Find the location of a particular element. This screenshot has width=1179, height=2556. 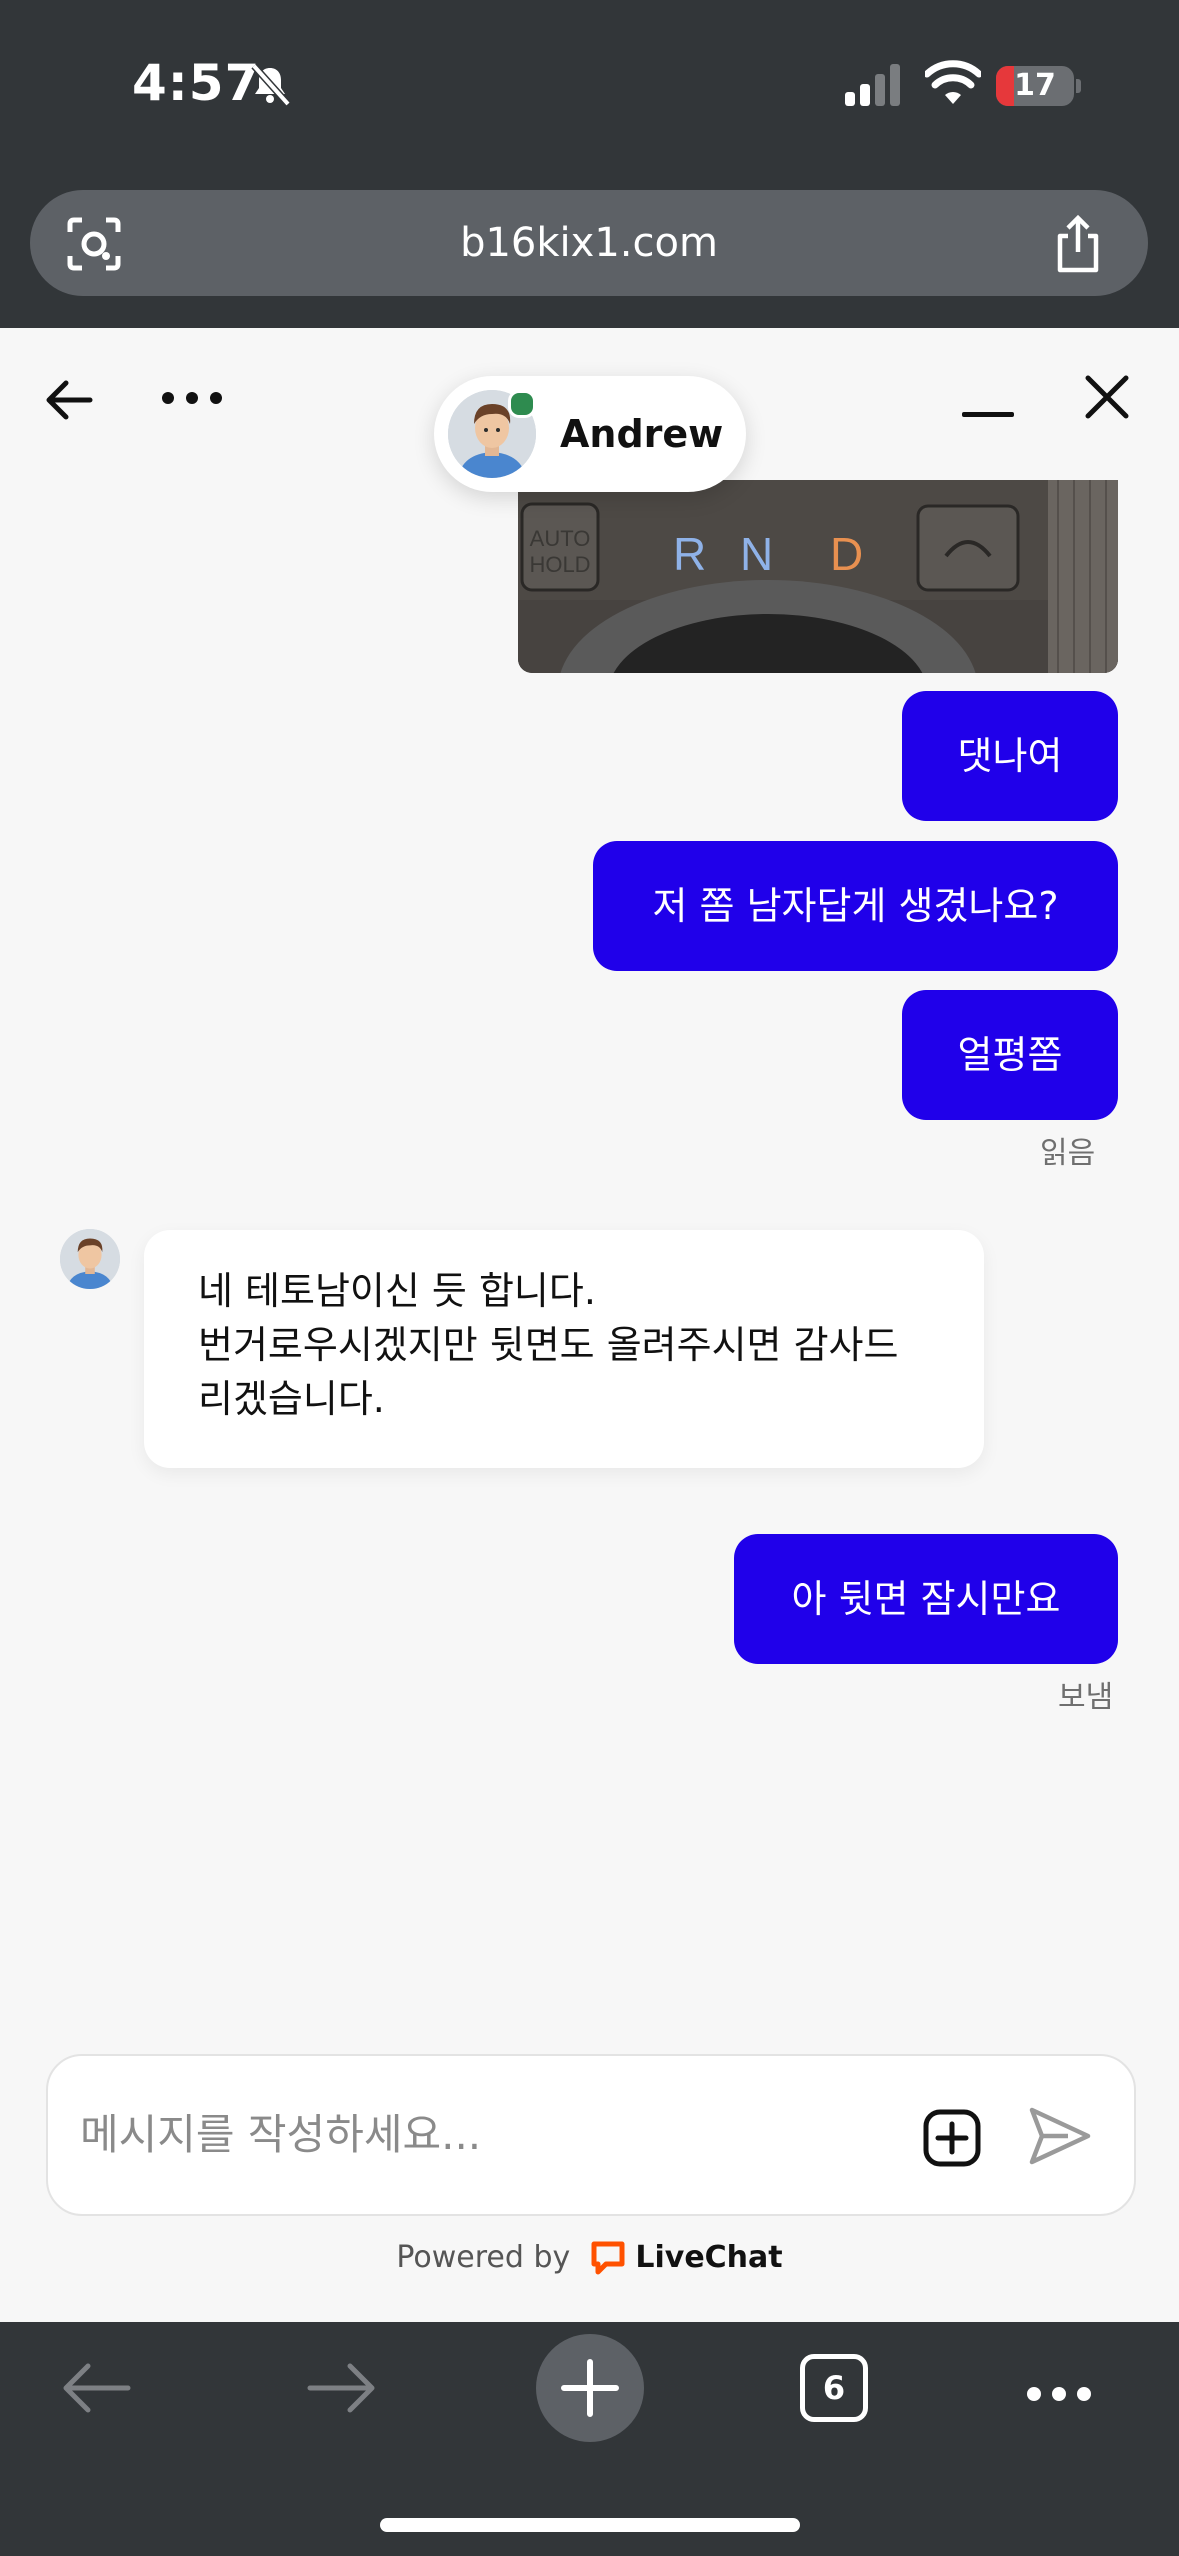

photo-text-n: N is located at coordinates (756, 554).